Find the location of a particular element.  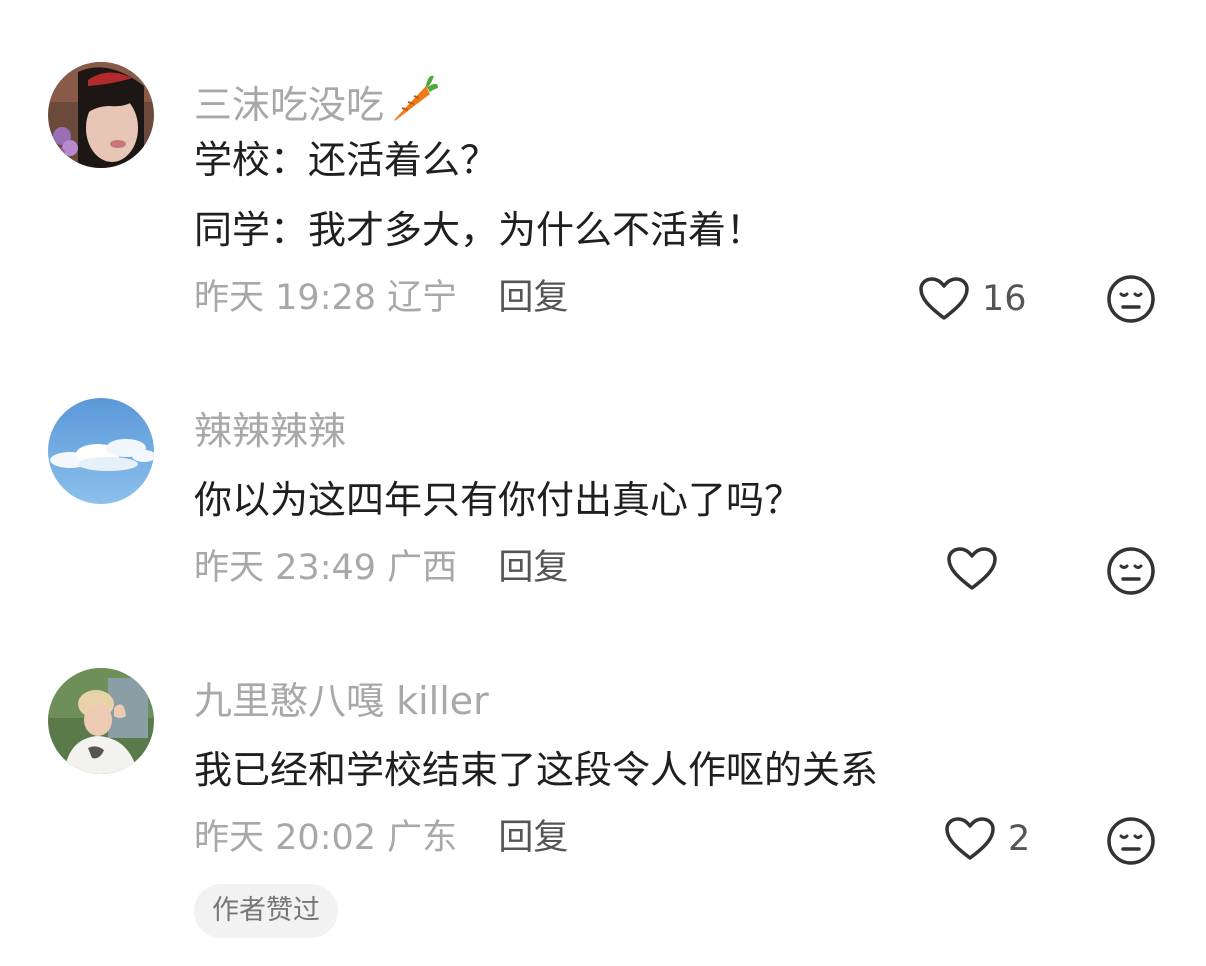

like-button: 2 is located at coordinates (987, 839).